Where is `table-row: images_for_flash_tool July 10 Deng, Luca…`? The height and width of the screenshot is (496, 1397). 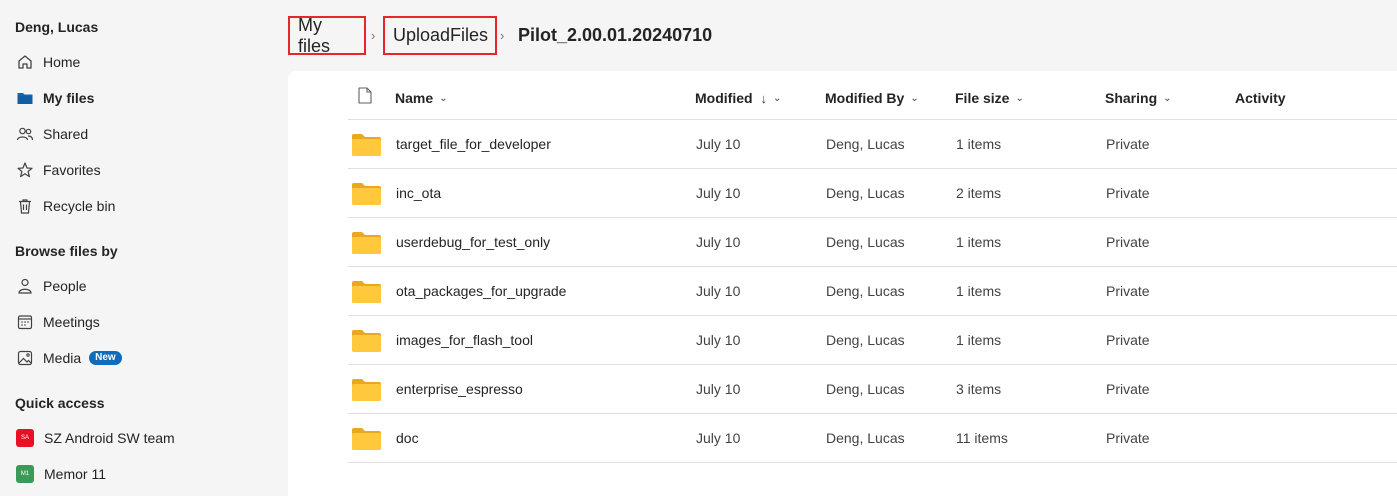
table-row: images_for_flash_tool July 10 Deng, Luca… is located at coordinates (872, 339).